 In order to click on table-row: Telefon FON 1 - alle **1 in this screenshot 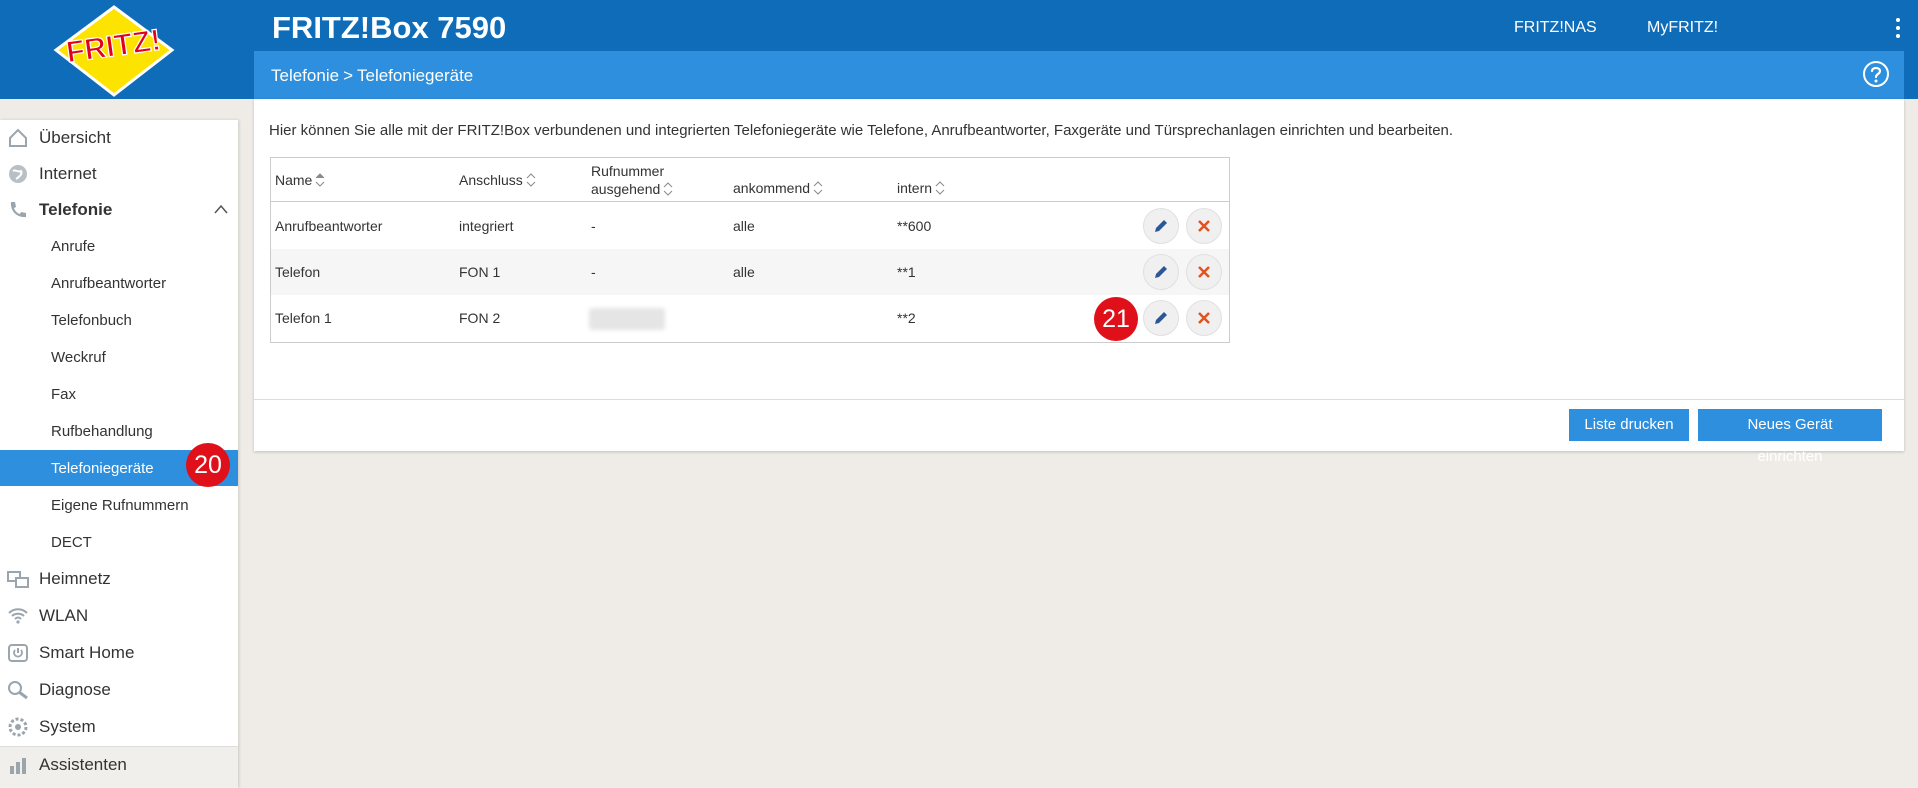, I will do `click(750, 272)`.